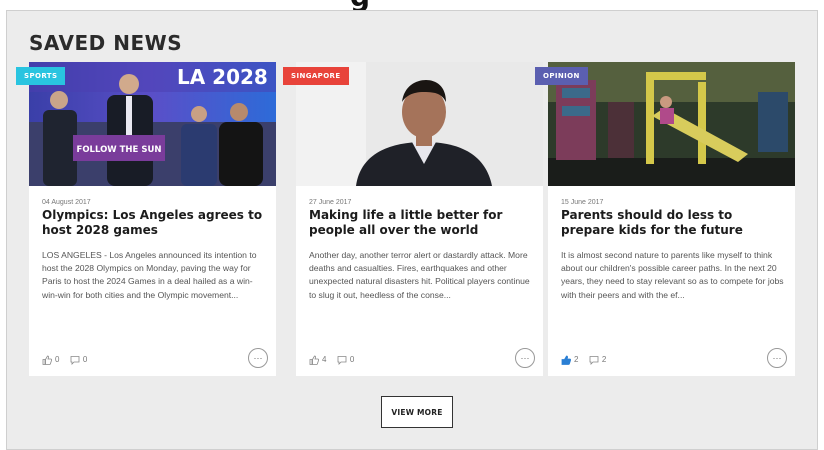  I want to click on like-stat: 2, so click(569, 360).